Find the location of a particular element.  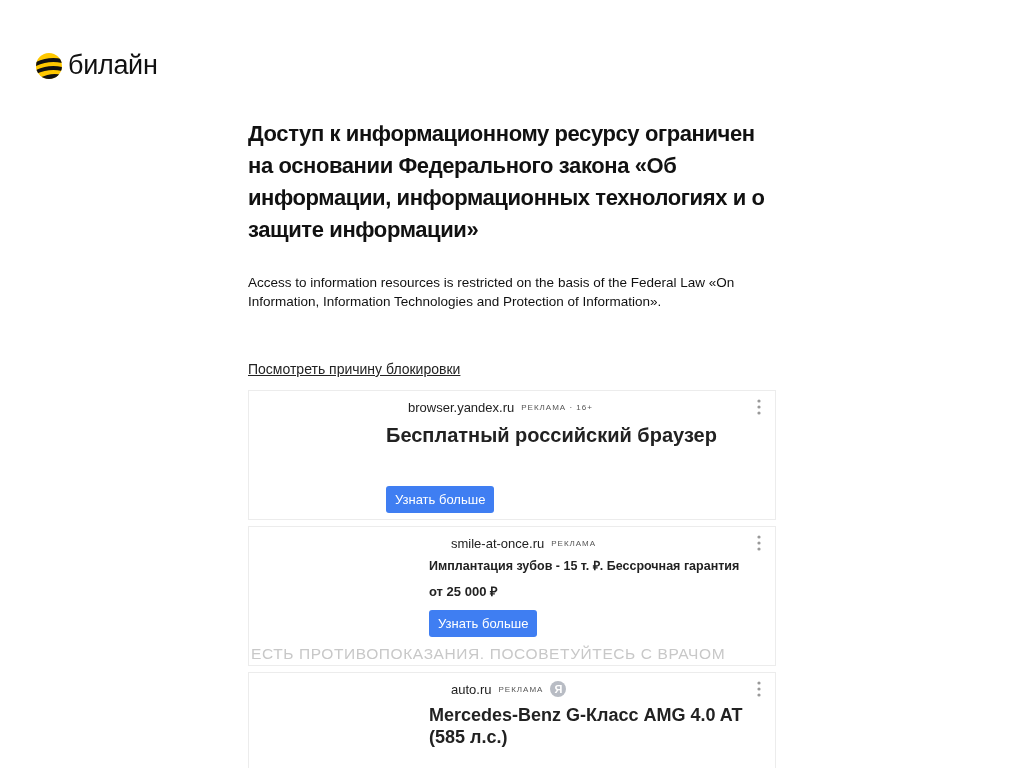

ad-price: от 25 000 ₽ is located at coordinates (464, 591).